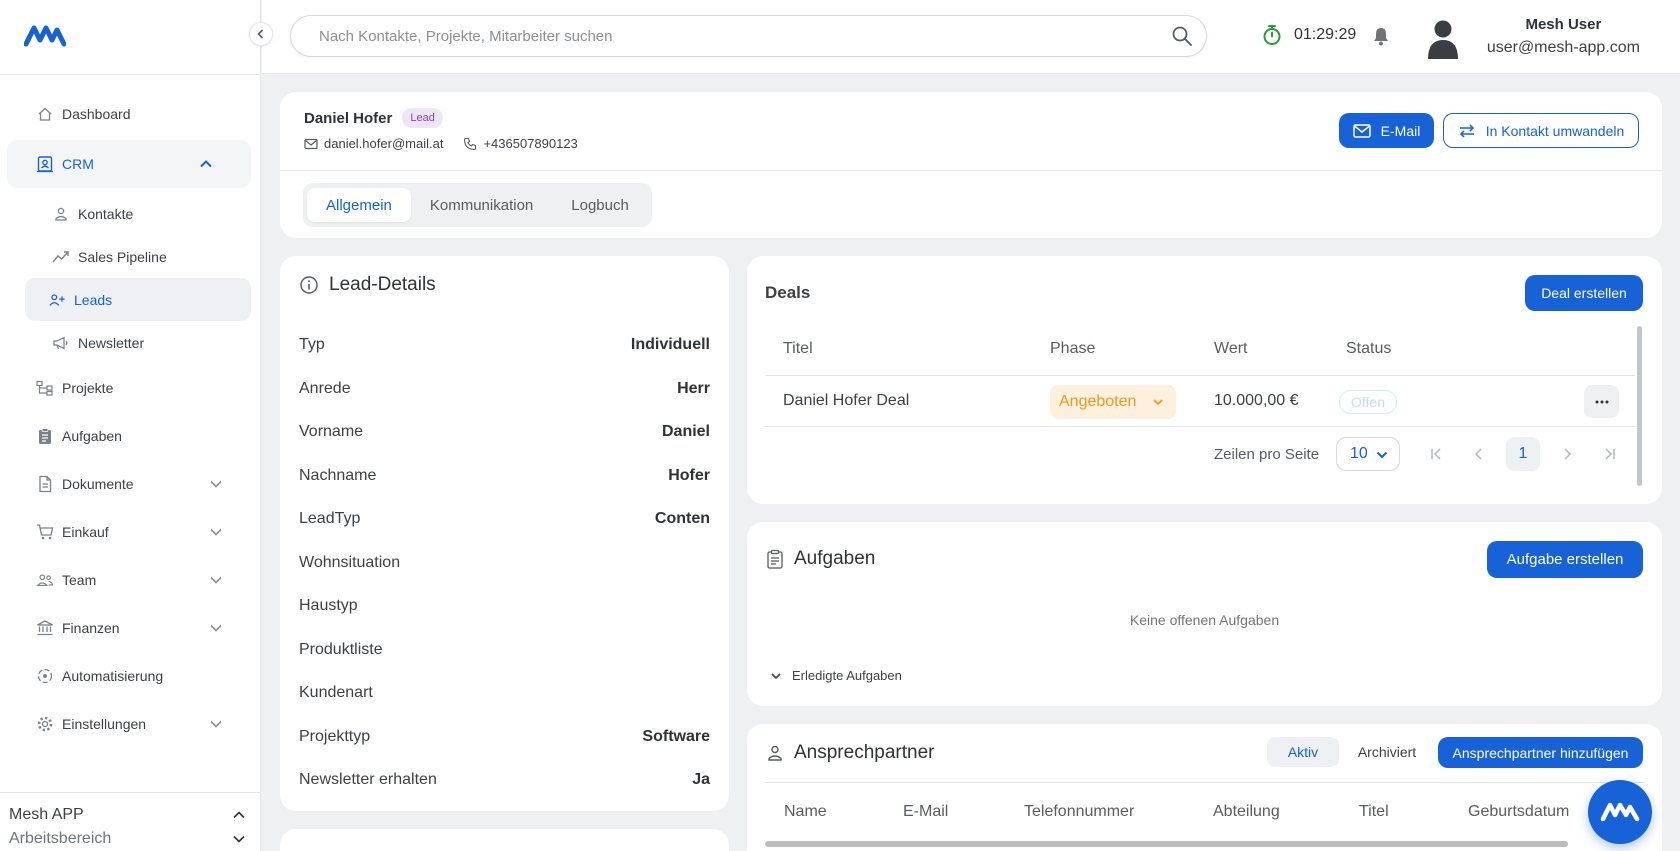  I want to click on last-page-icon, so click(1610, 454).